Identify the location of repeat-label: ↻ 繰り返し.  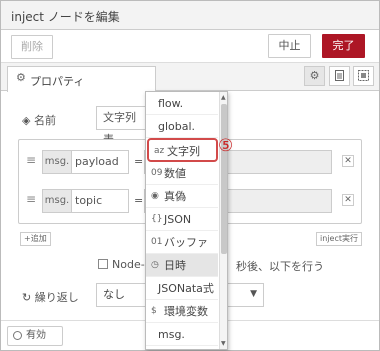
(50, 297).